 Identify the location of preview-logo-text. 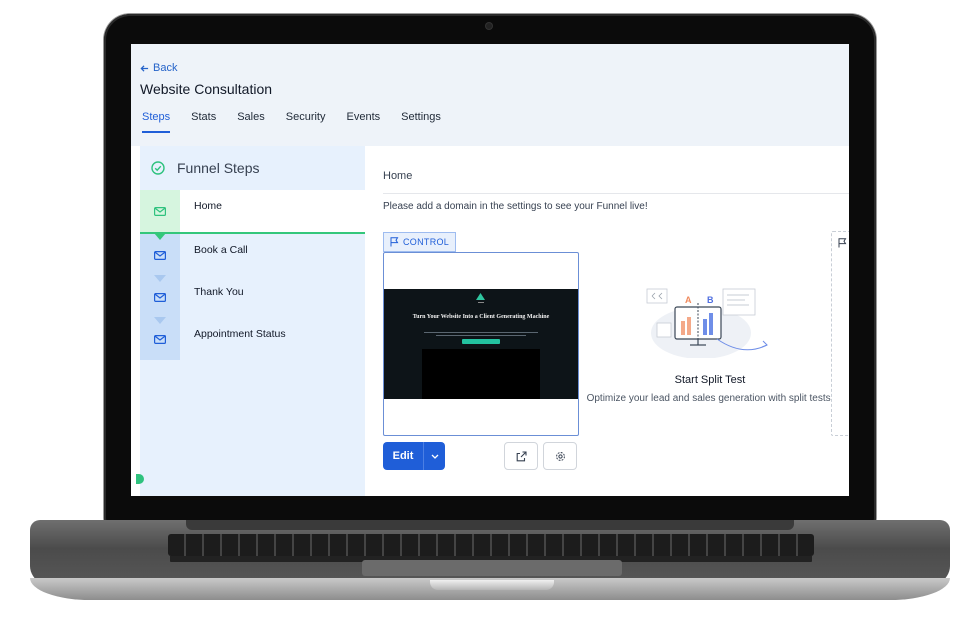
(481, 302).